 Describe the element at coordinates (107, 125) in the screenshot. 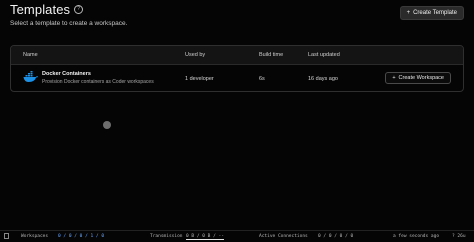

I see `mouse-cursor-indicator` at that location.